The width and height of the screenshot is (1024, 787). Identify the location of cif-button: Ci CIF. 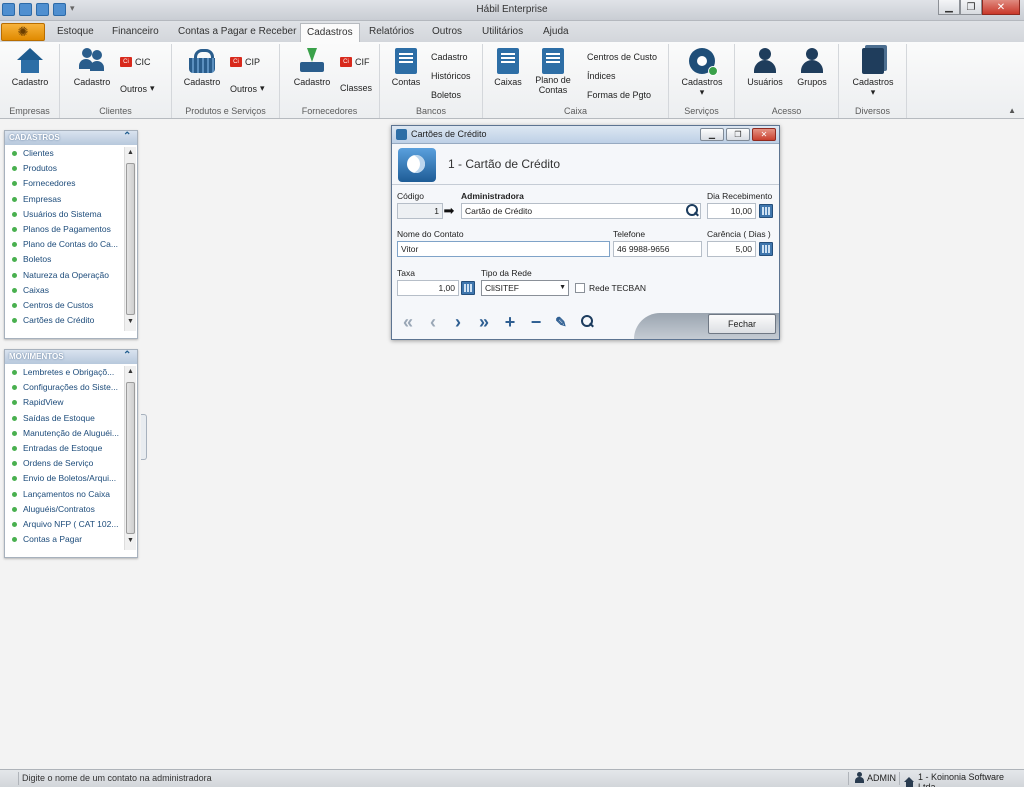
(355, 62).